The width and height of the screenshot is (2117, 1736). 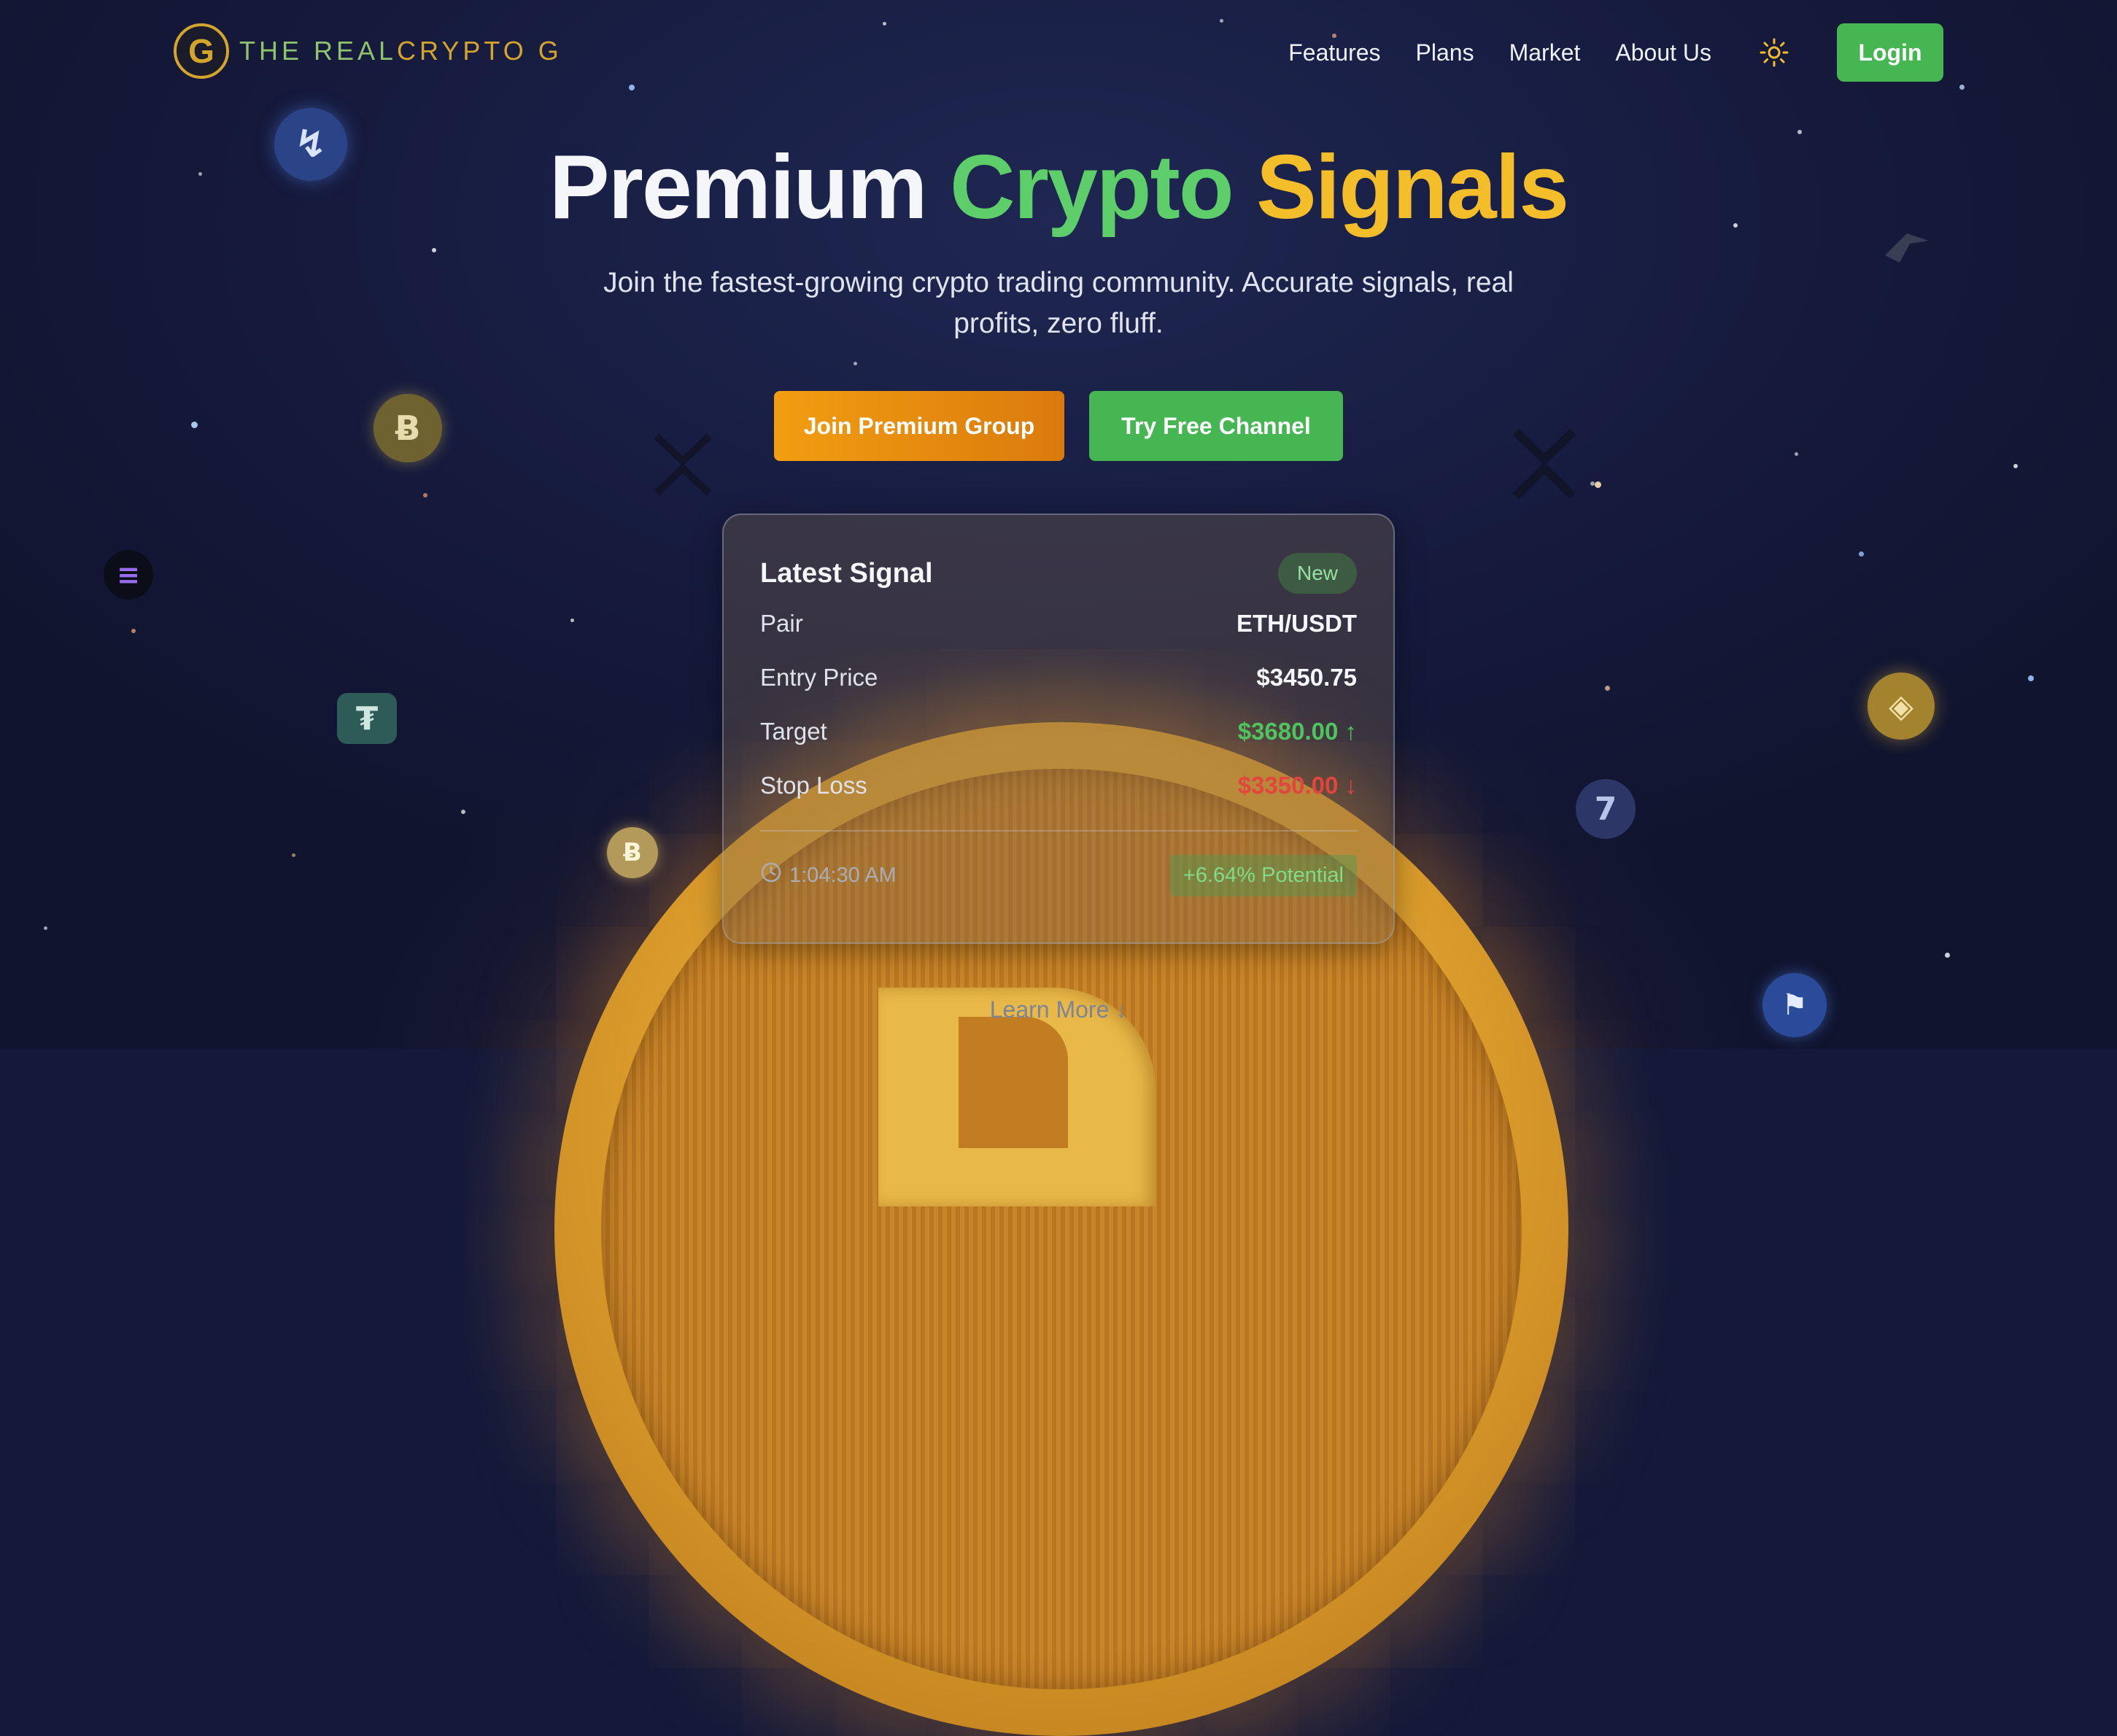 What do you see at coordinates (1092, 187) in the screenshot?
I see `hero-title-part2: Crypto` at bounding box center [1092, 187].